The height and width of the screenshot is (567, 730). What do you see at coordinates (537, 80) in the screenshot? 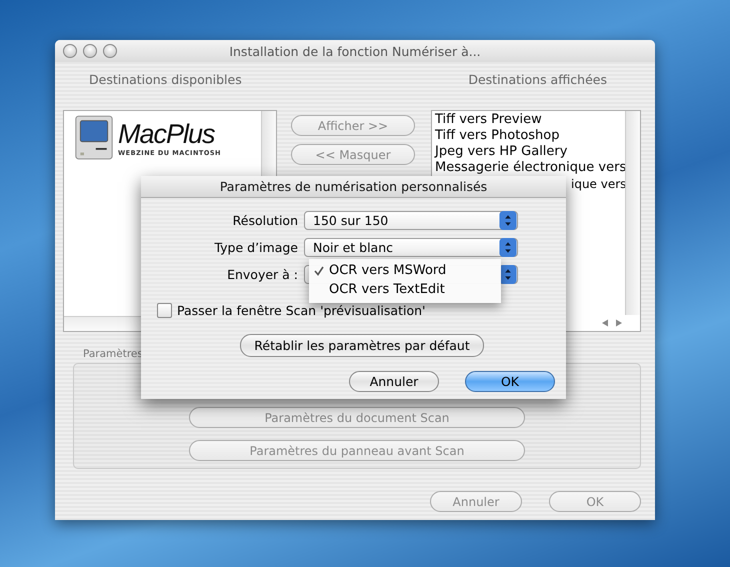
I see `list-heading: Destinations affichées` at bounding box center [537, 80].